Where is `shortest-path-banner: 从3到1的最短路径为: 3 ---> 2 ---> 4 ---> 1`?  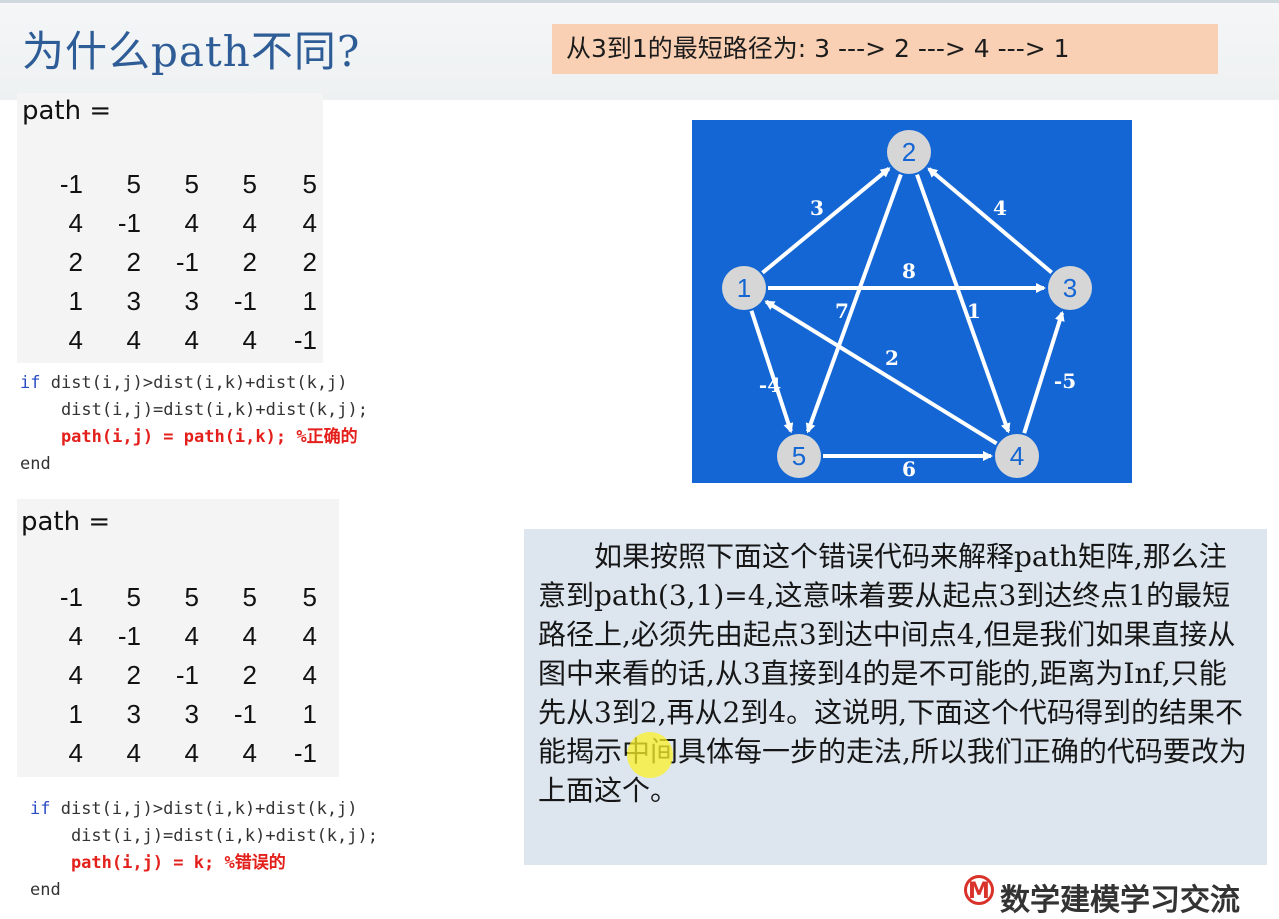 shortest-path-banner: 从3到1的最短路径为: 3 ---> 2 ---> 4 ---> 1 is located at coordinates (885, 49).